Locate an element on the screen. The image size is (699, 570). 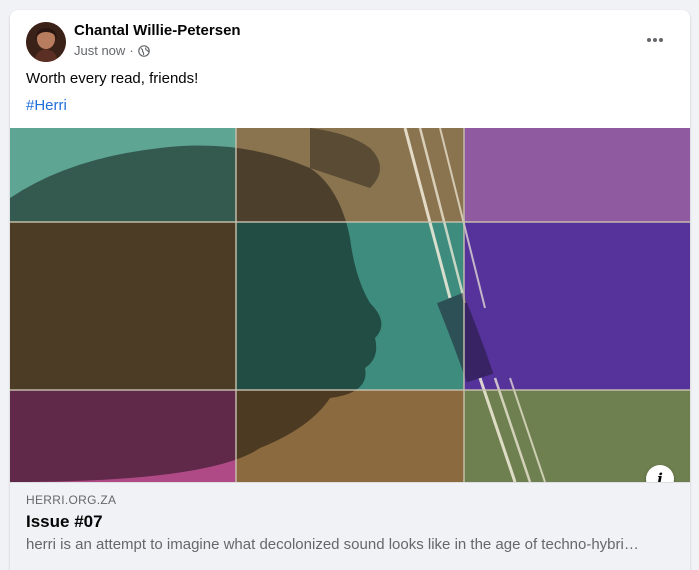
post-meta: Just now · is located at coordinates (112, 50).